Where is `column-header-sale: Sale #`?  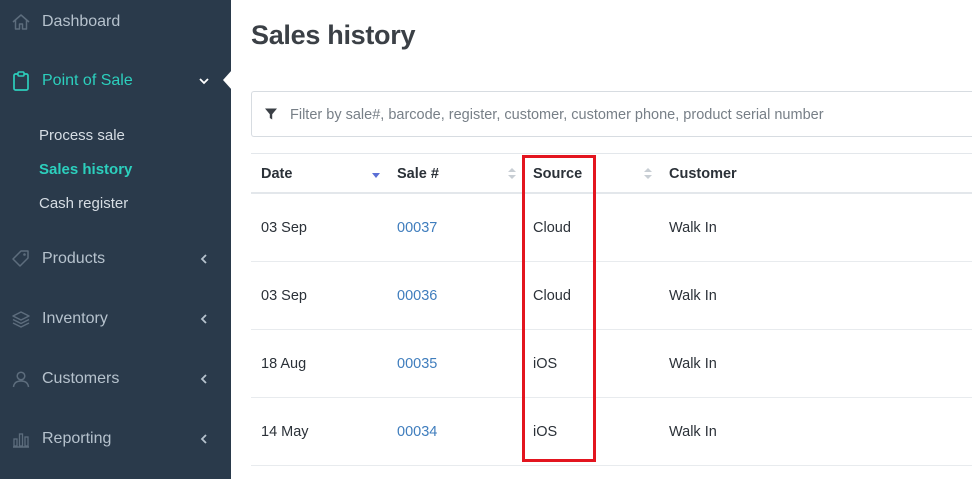 column-header-sale: Sale # is located at coordinates (418, 174).